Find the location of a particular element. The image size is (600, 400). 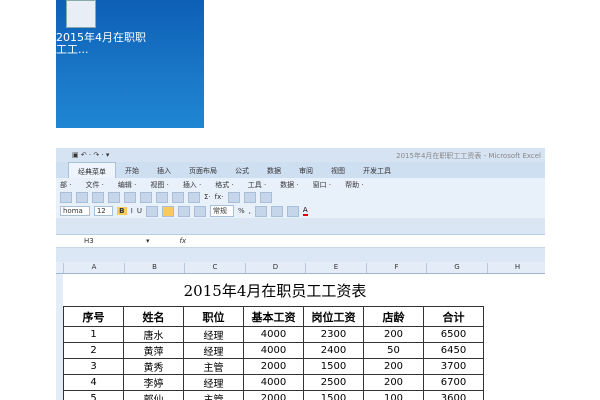

table-cell: 唐水 is located at coordinates (153, 334).